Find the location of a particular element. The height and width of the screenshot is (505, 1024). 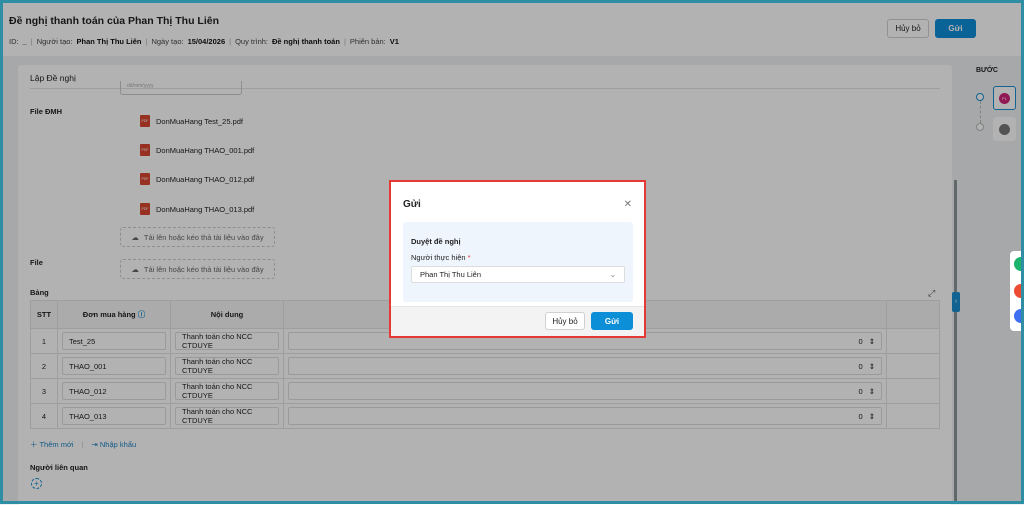

support-icon is located at coordinates (1019, 316).